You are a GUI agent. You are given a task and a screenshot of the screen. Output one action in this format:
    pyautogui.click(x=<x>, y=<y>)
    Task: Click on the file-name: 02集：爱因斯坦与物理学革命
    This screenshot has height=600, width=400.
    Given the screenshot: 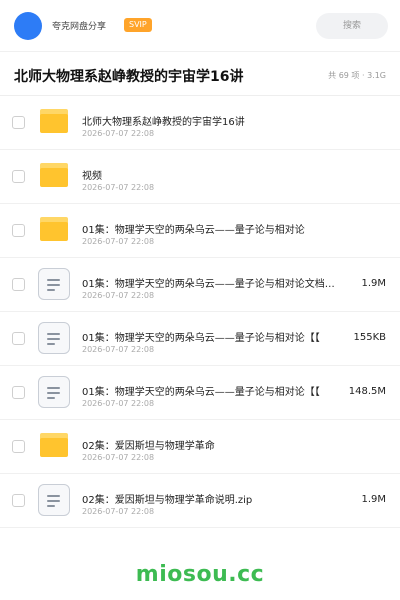 What is the action you would take?
    pyautogui.click(x=148, y=446)
    